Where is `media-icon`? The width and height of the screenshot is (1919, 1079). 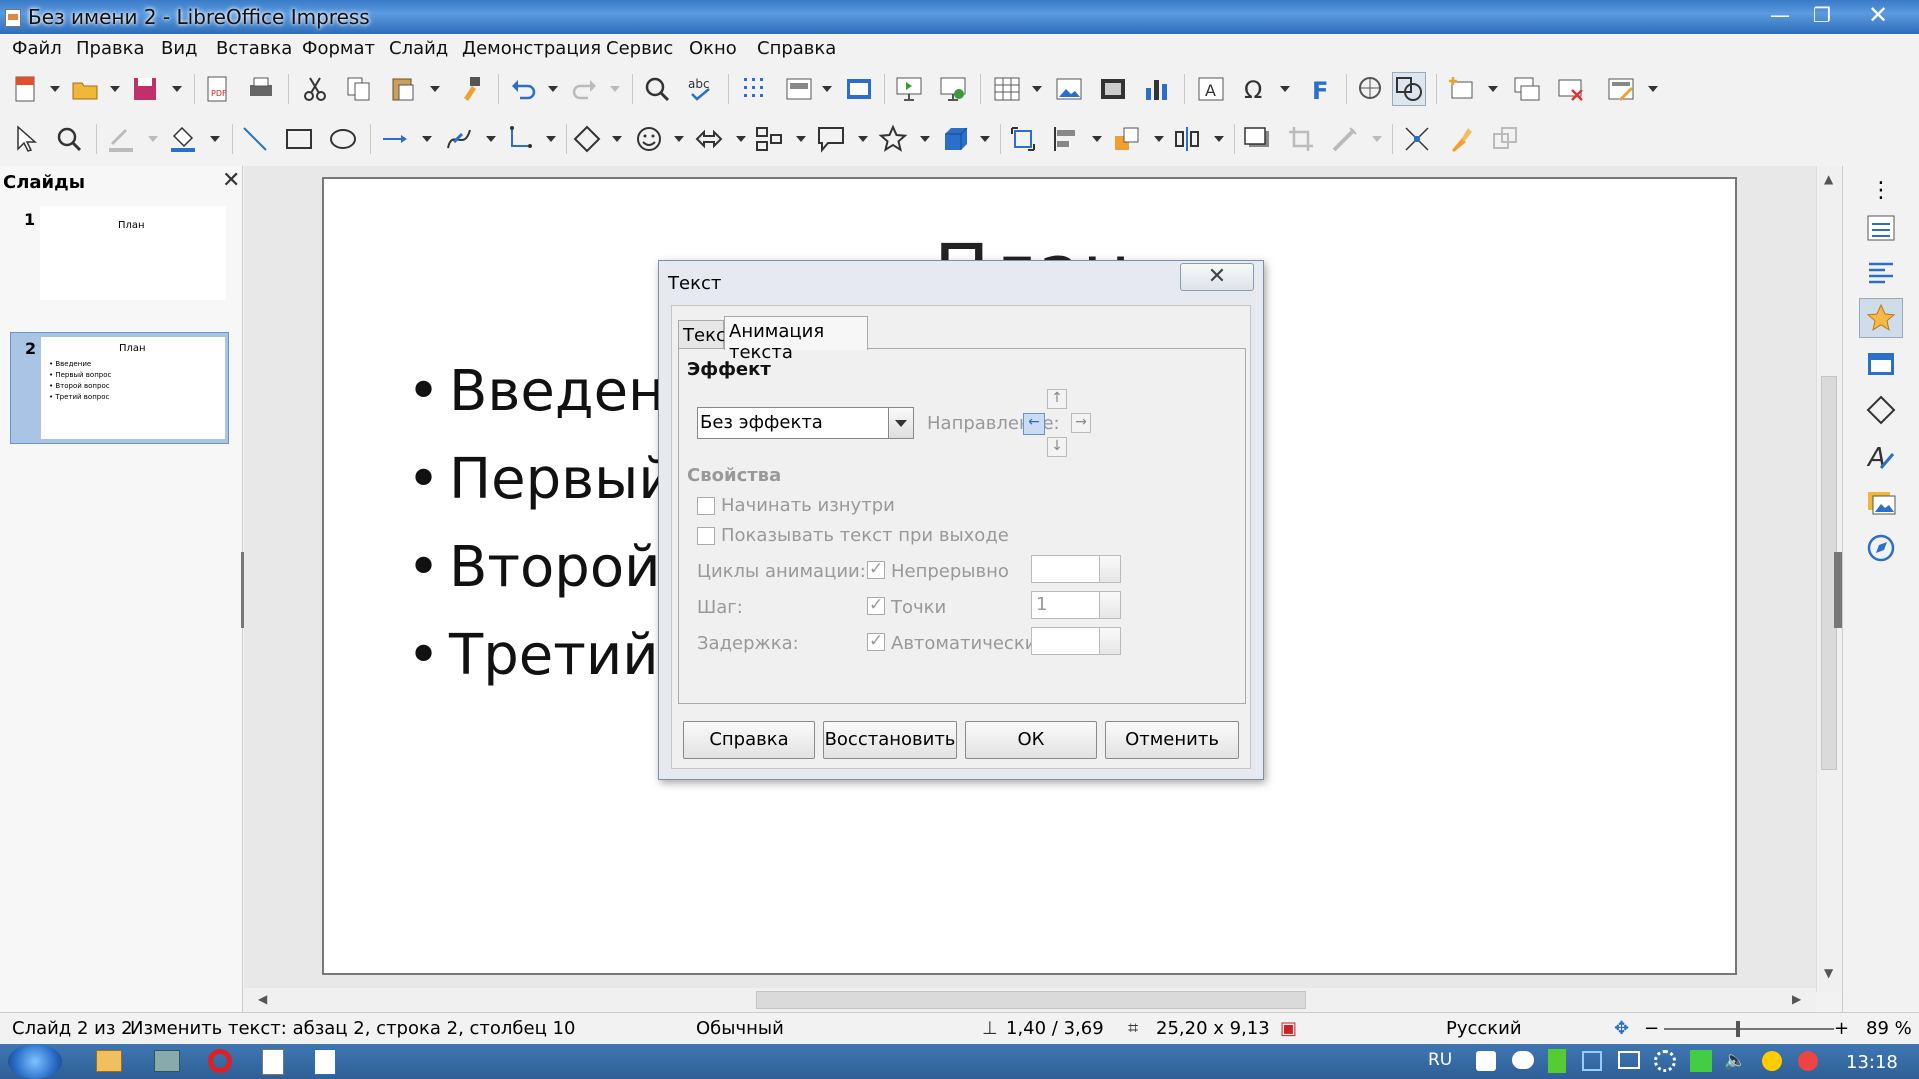 media-icon is located at coordinates (1113, 89).